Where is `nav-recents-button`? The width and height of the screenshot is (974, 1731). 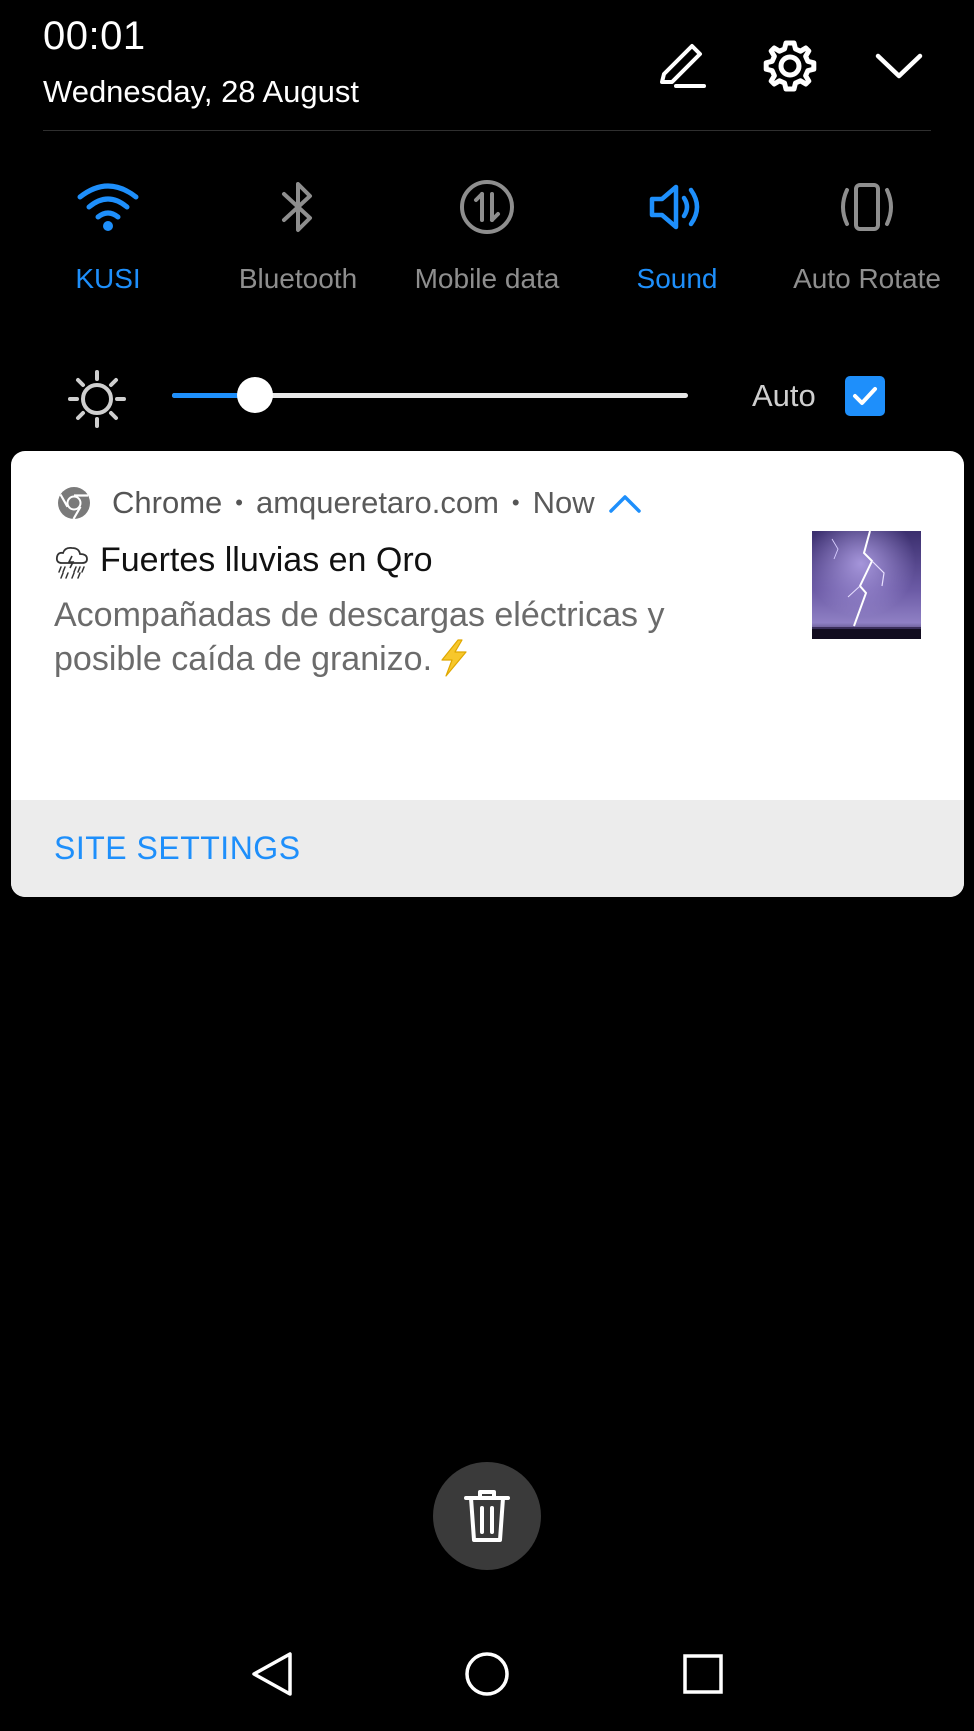
nav-recents-button is located at coordinates (703, 1674).